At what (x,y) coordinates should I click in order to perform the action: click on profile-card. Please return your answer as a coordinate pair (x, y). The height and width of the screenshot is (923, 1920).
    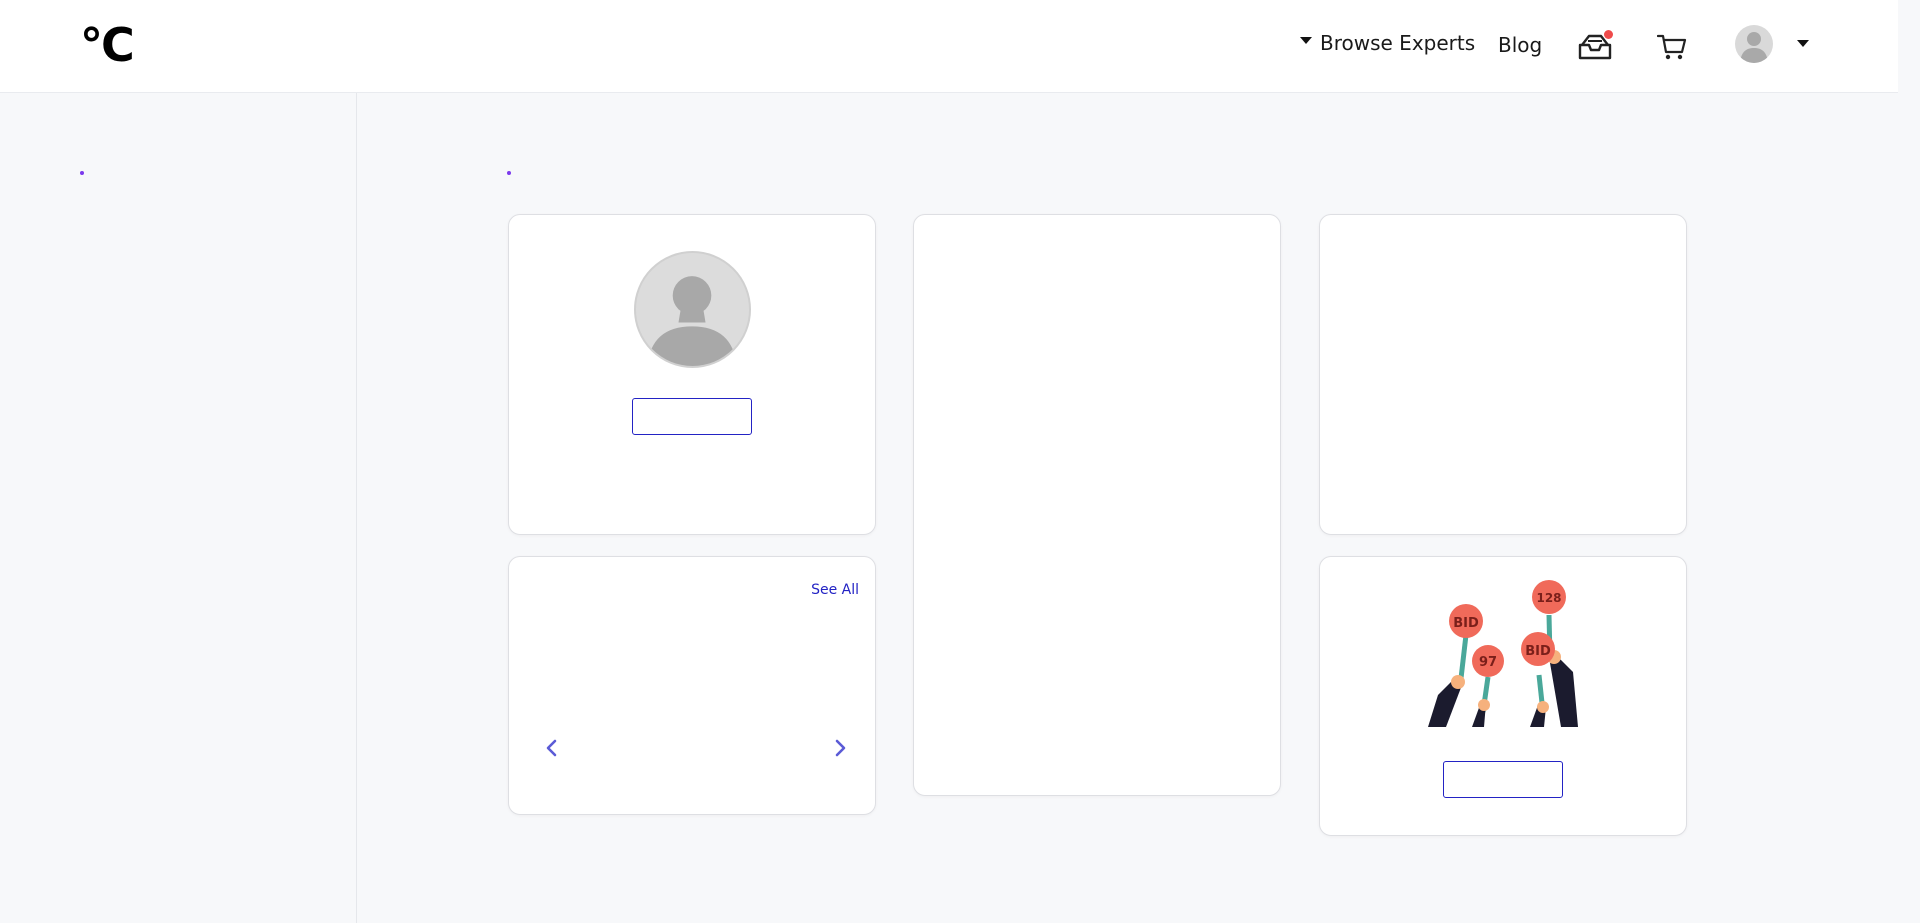
    Looking at the image, I should click on (692, 374).